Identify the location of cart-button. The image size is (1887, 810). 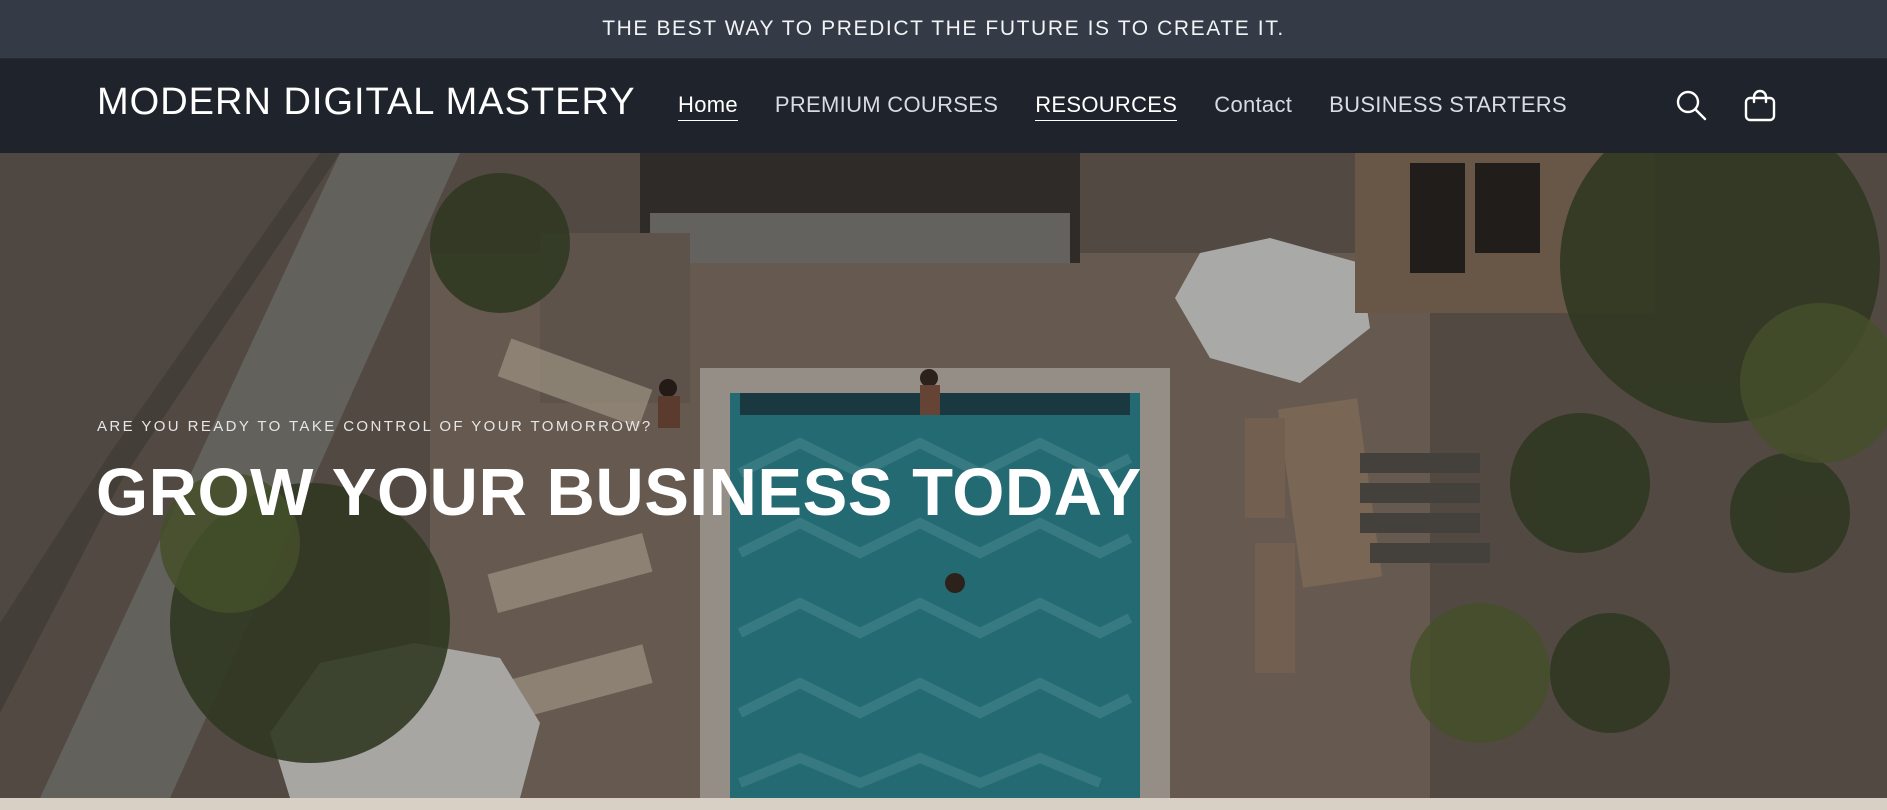
(1760, 105).